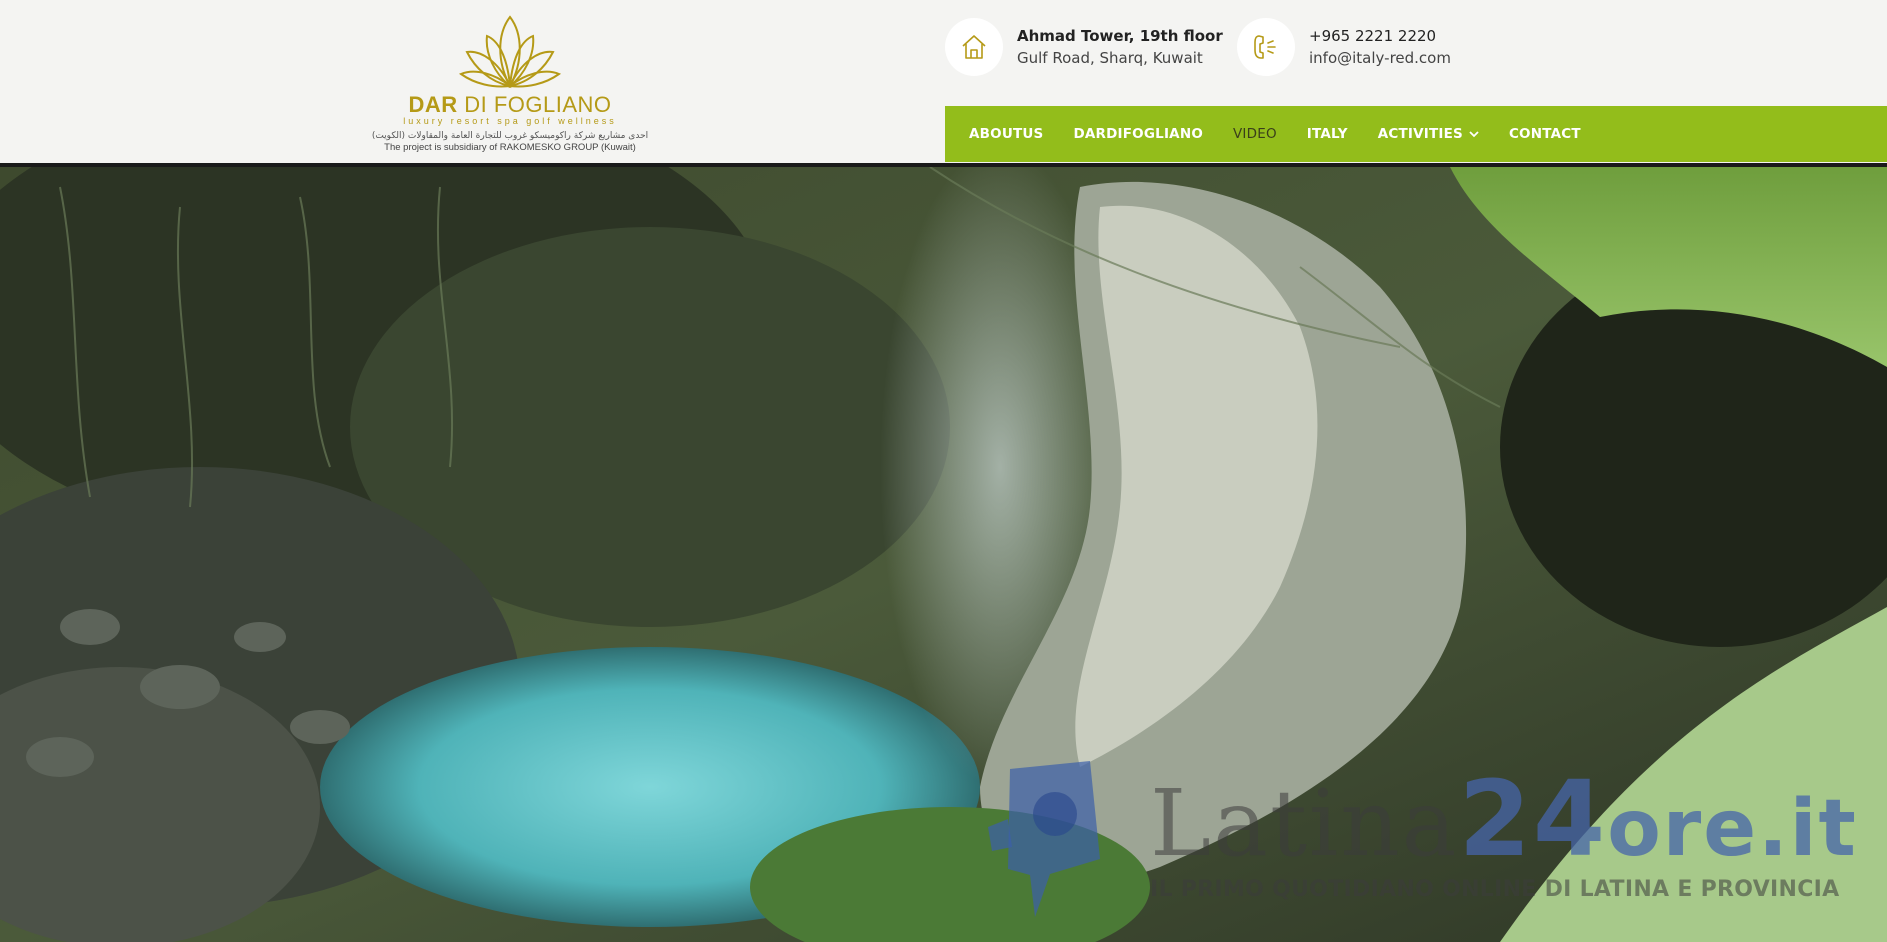 The height and width of the screenshot is (942, 1887). I want to click on lotus-logo-icon, so click(510, 52).